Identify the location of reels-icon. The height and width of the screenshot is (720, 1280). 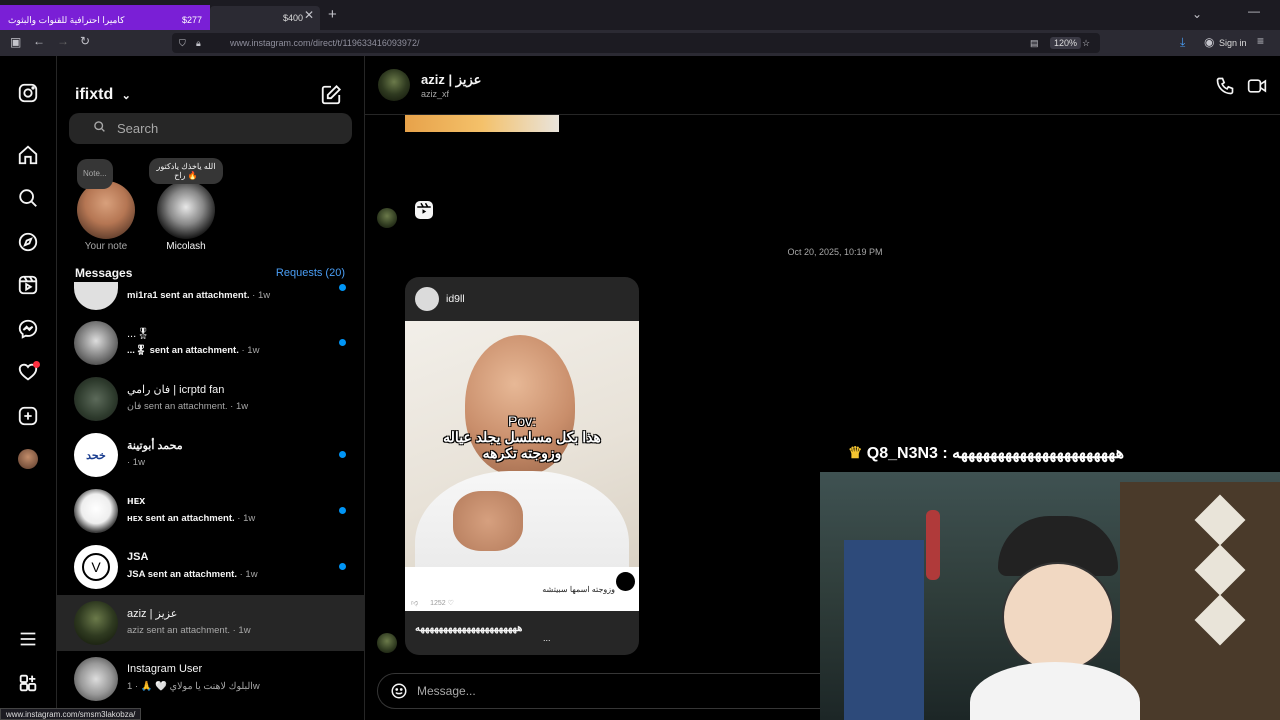
(28, 285).